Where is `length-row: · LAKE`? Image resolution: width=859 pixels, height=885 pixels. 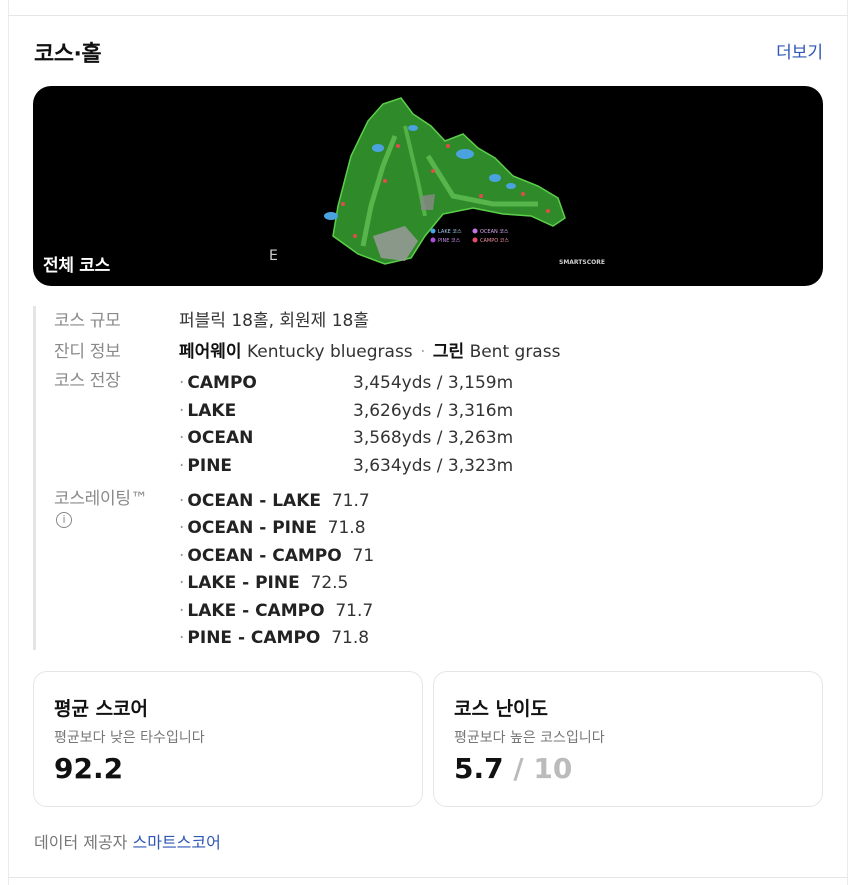 length-row: · LAKE is located at coordinates (208, 411).